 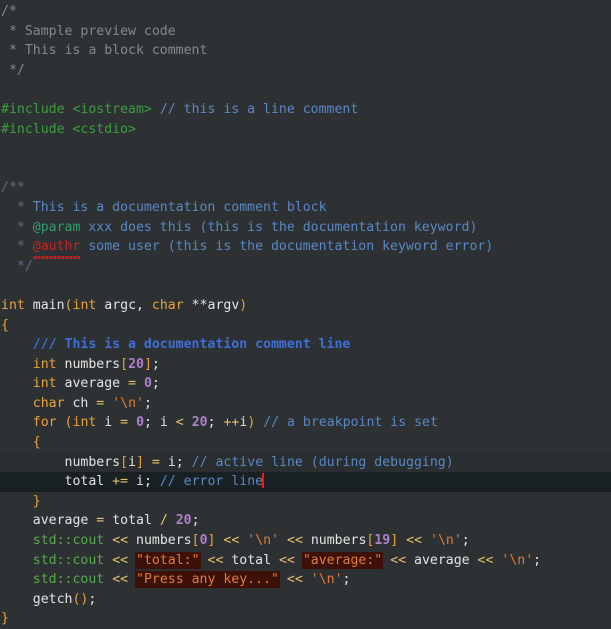 I want to click on code-line: int numbers[20];, so click(x=305, y=365).